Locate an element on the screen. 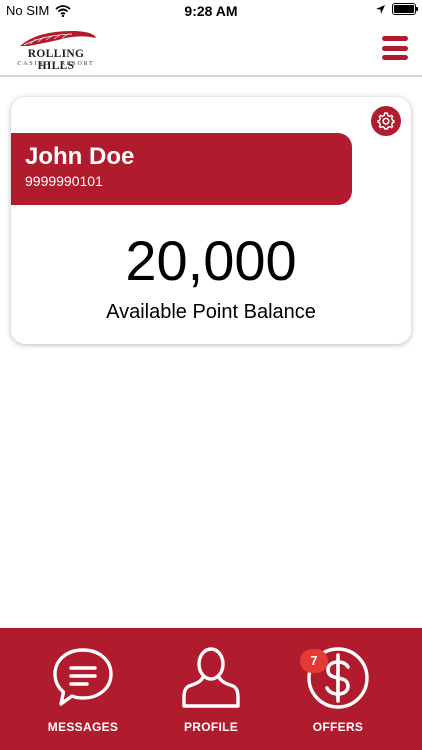 The width and height of the screenshot is (422, 750). nav-offers-label: OFFERS is located at coordinates (338, 727).